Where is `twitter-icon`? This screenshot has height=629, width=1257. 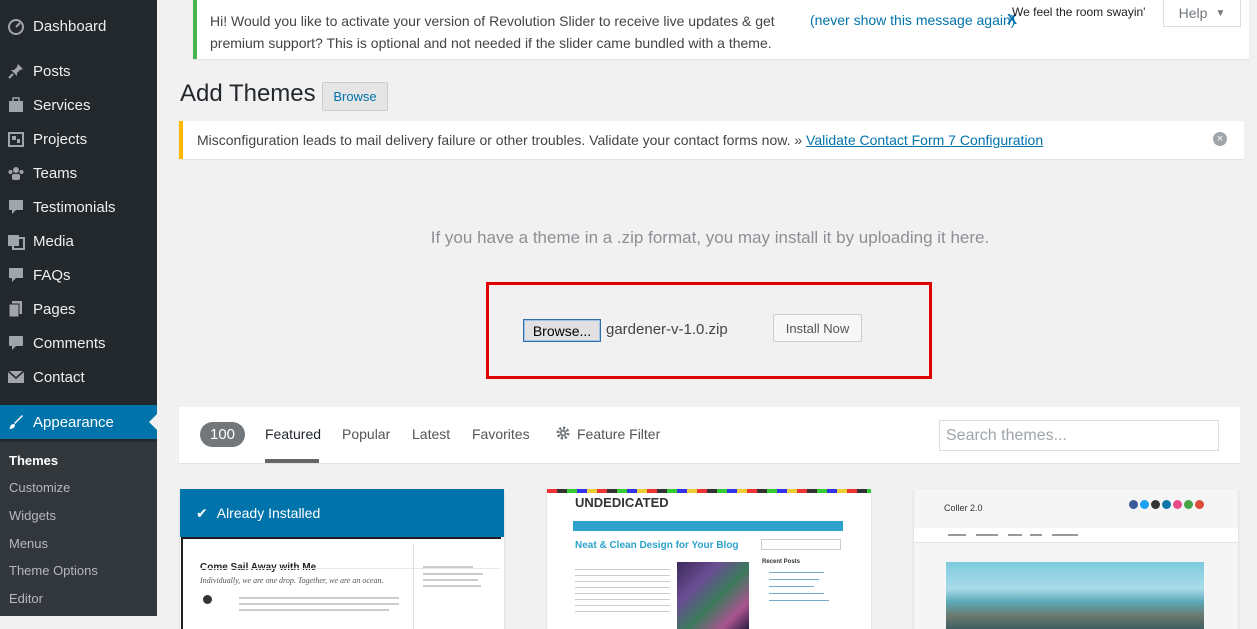 twitter-icon is located at coordinates (1144, 504).